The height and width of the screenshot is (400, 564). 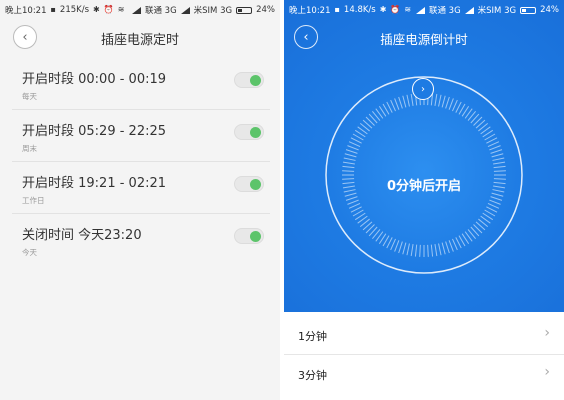 What do you see at coordinates (29, 96) in the screenshot?
I see `timer-row-repeat: 每天` at bounding box center [29, 96].